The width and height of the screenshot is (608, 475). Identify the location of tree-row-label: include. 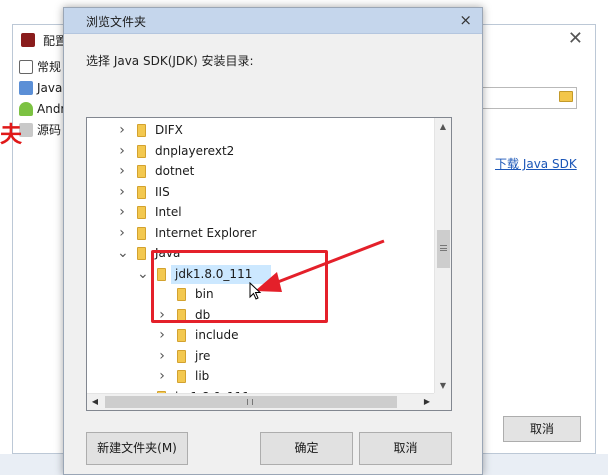
(217, 335).